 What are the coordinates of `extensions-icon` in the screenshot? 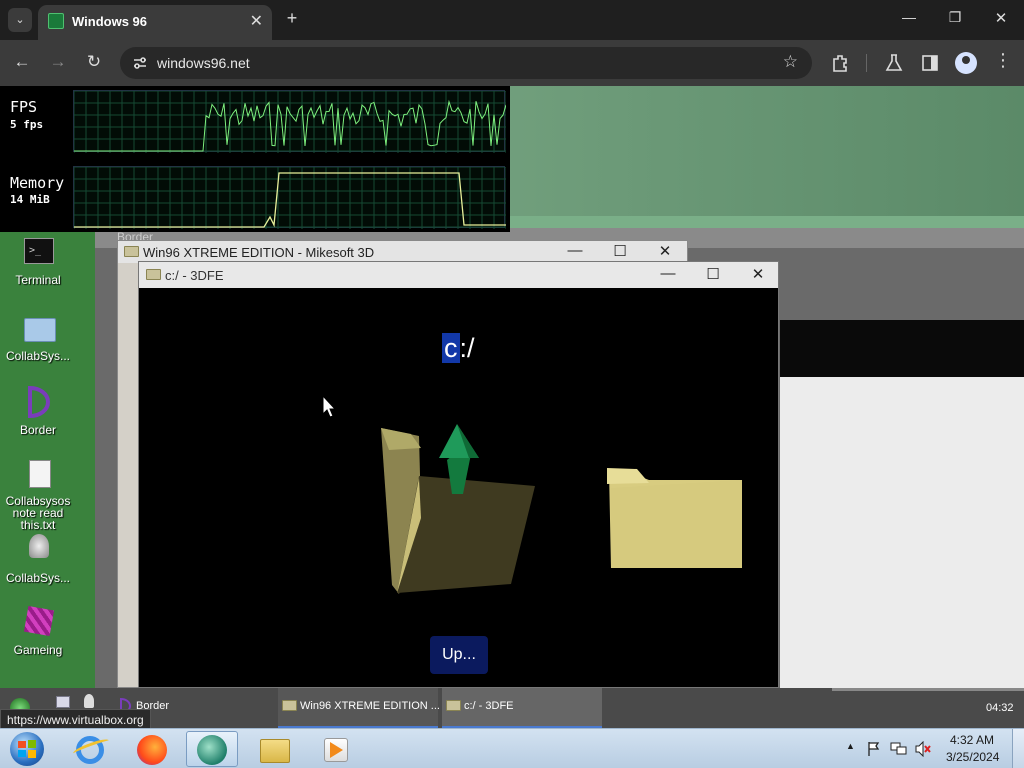 It's located at (840, 63).